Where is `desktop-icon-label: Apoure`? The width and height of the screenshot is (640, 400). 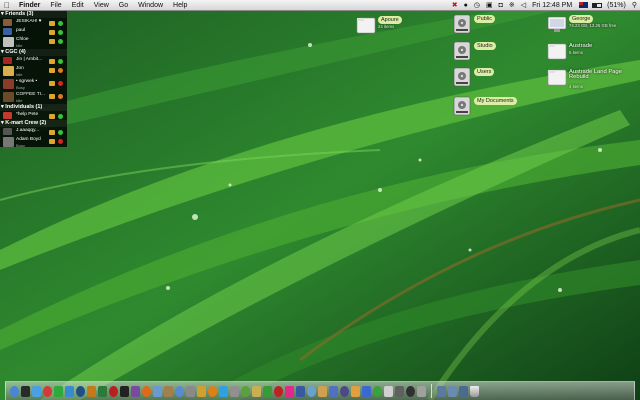 desktop-icon-label: Apoure is located at coordinates (390, 20).